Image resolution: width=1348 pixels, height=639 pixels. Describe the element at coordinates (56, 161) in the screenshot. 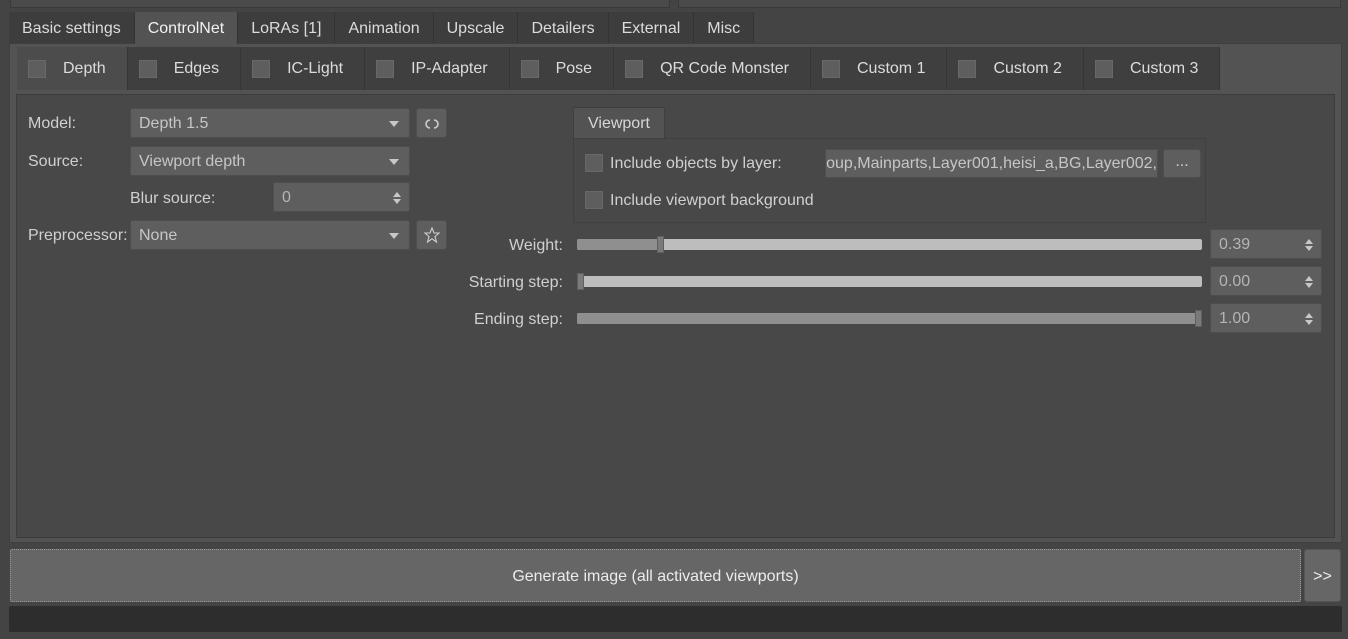

I see `source-label: Source:` at that location.